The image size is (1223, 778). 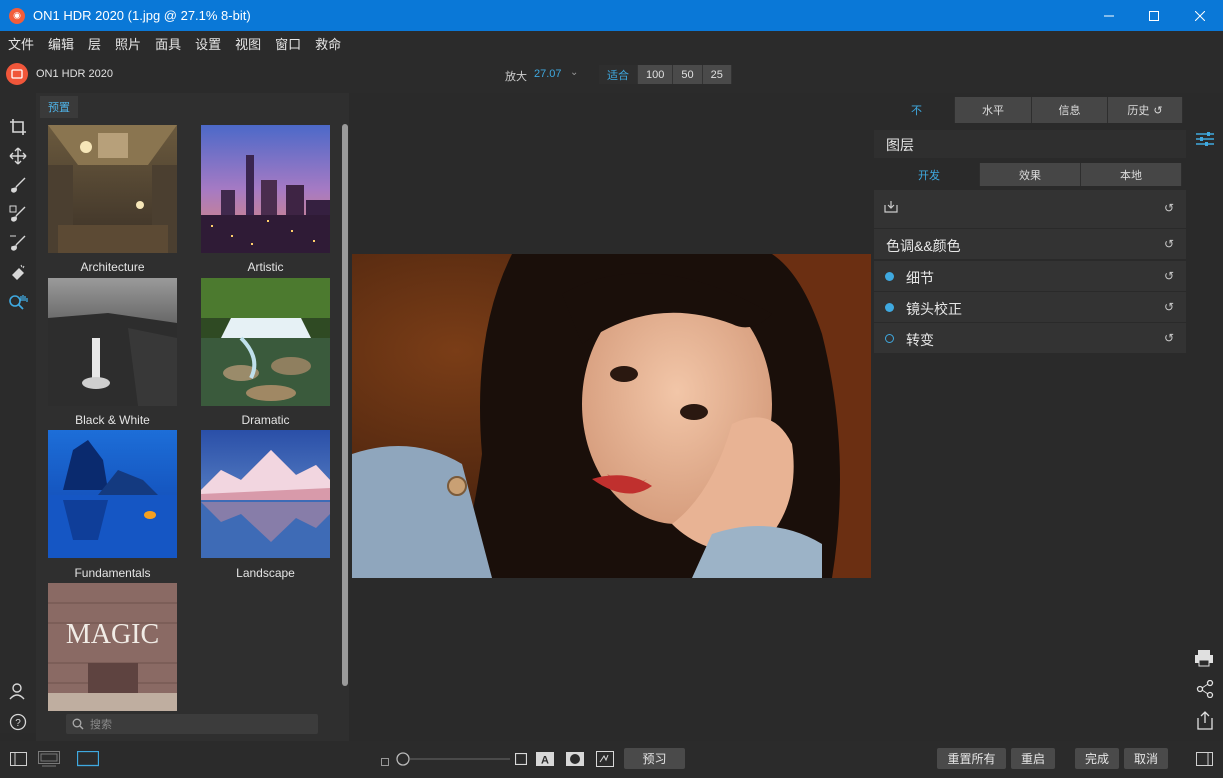 I want to click on import-preset-icon, so click(x=891, y=206).